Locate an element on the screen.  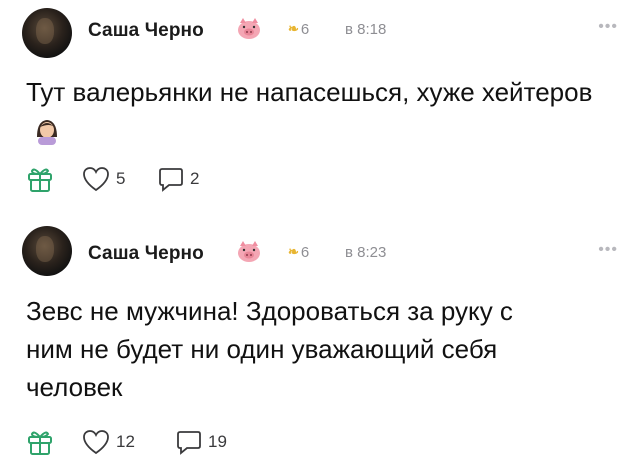
post-time: в 8:23 is located at coordinates (366, 252).